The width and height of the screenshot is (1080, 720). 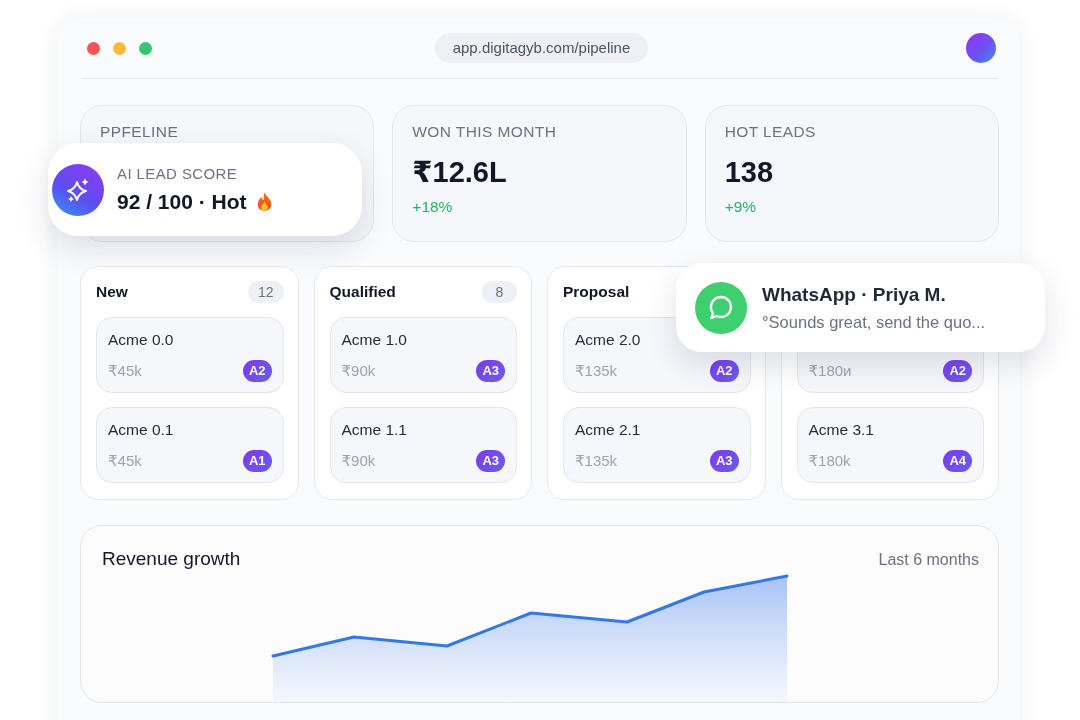 I want to click on flame-icon, so click(x=264, y=201).